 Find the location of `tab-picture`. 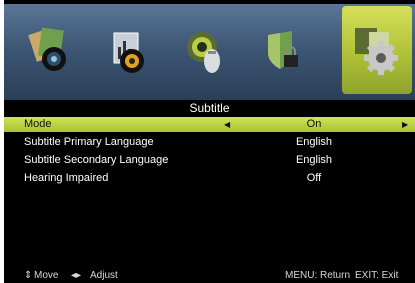

tab-picture is located at coordinates (50, 51).